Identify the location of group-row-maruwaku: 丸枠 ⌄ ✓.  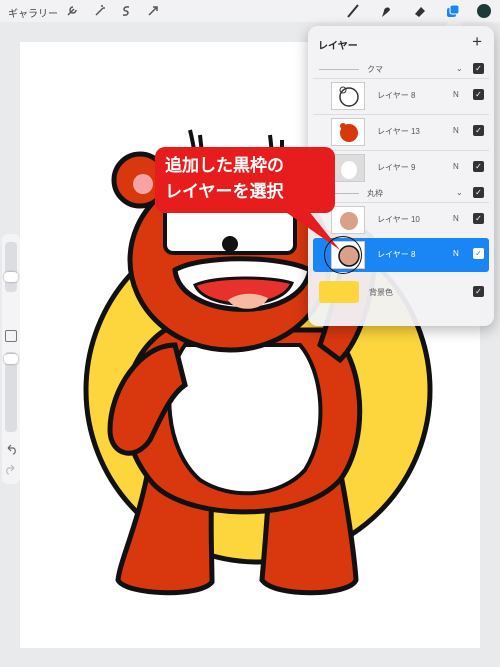
(401, 193).